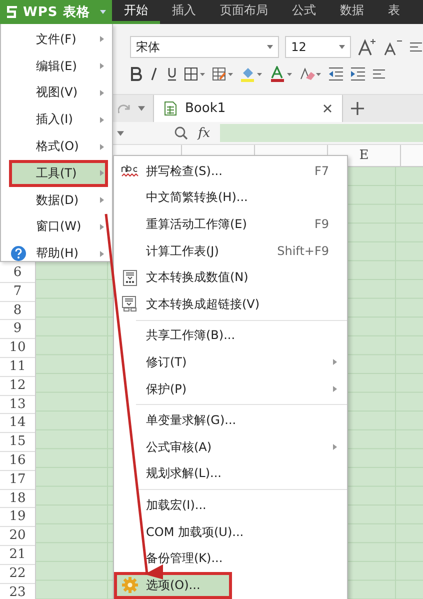 This screenshot has height=599, width=423. Describe the element at coordinates (130, 278) in the screenshot. I see `text-to-number-icon` at that location.